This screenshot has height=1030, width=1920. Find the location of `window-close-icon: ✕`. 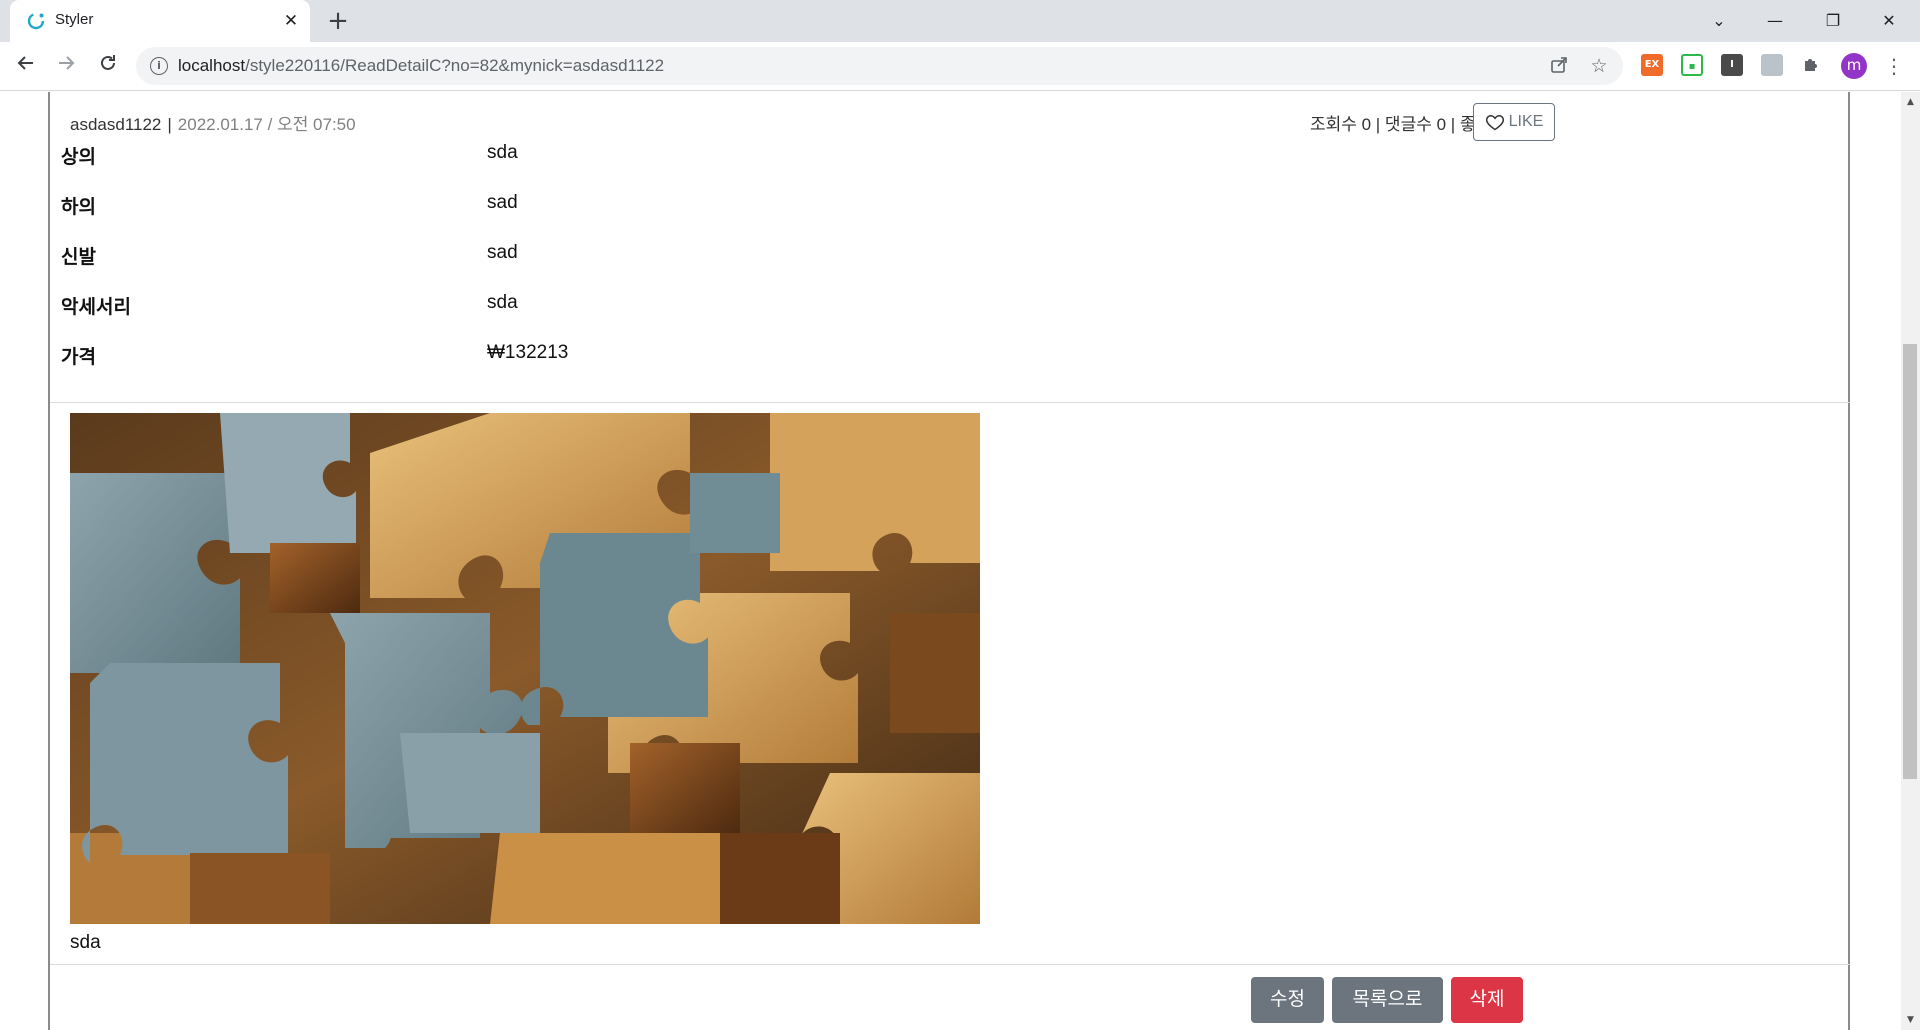

window-close-icon: ✕ is located at coordinates (1889, 21).